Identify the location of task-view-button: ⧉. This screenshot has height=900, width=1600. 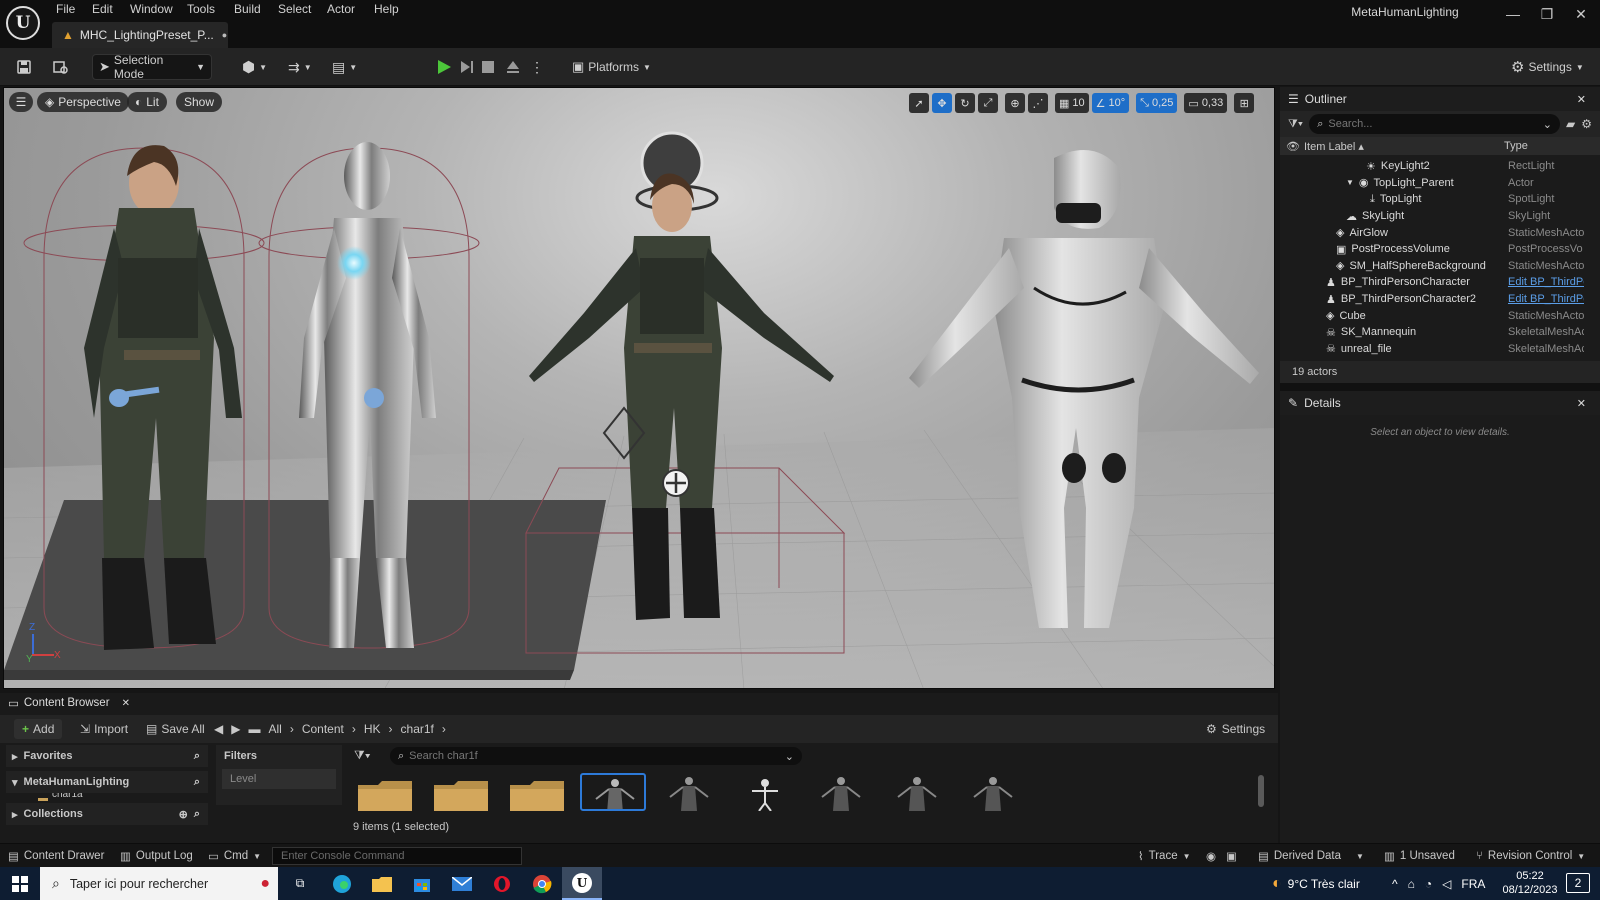
(300, 883).